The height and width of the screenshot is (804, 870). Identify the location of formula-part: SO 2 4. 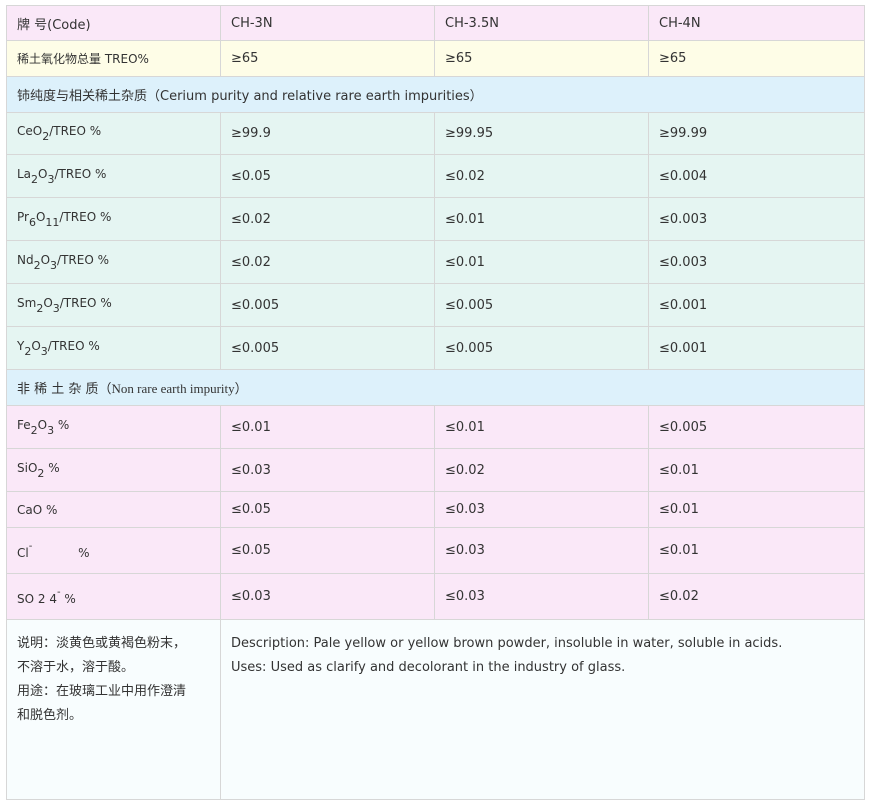
(37, 599).